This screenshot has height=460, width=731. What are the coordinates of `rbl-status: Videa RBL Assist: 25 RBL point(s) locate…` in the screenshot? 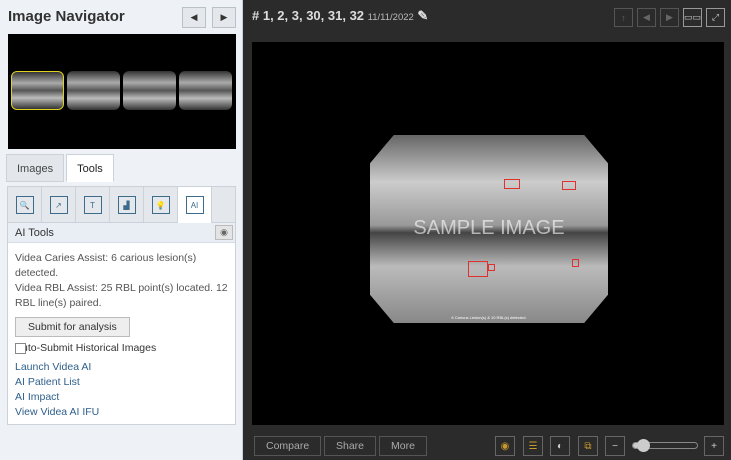 It's located at (121, 295).